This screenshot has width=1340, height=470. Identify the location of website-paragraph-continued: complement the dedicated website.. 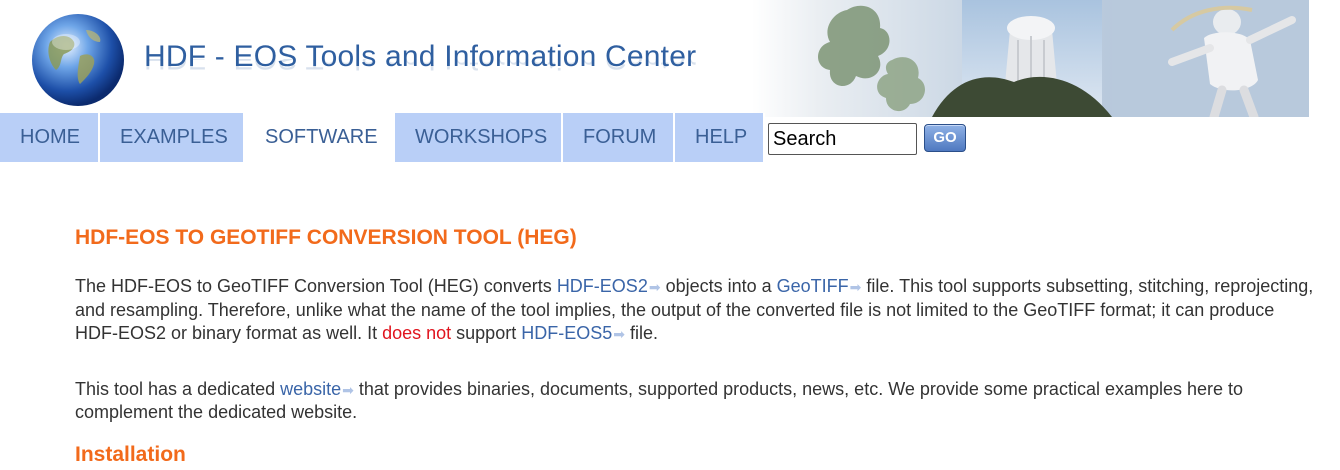
(216, 412).